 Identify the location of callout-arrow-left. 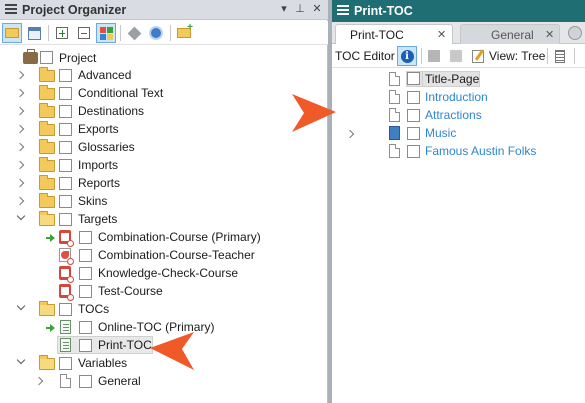
(172, 351).